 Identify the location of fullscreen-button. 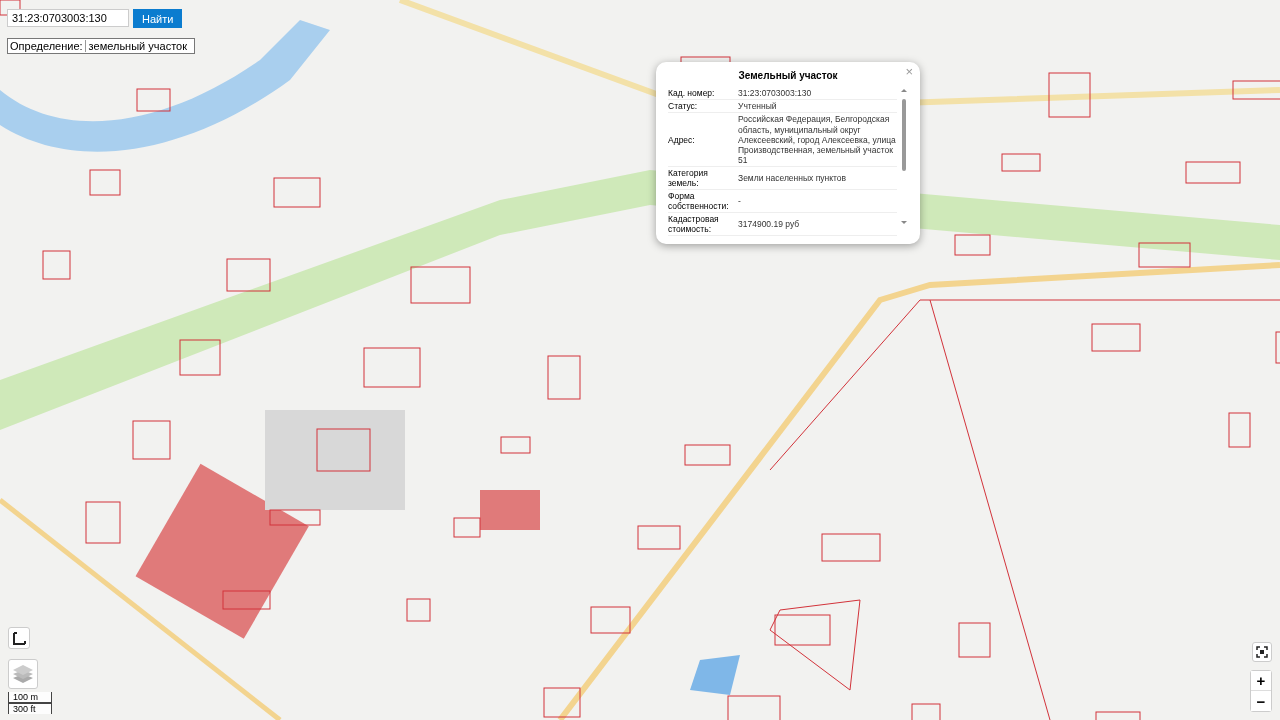
(1262, 652).